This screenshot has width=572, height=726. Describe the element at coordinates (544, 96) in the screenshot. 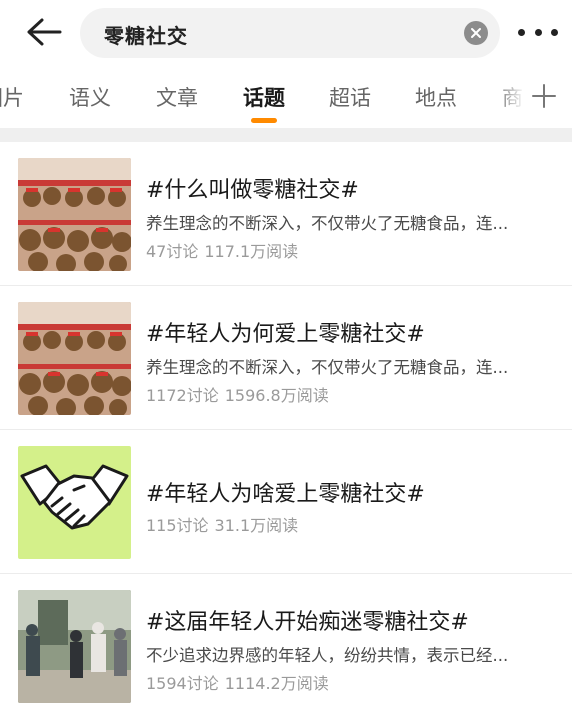

I see `plus-icon` at that location.